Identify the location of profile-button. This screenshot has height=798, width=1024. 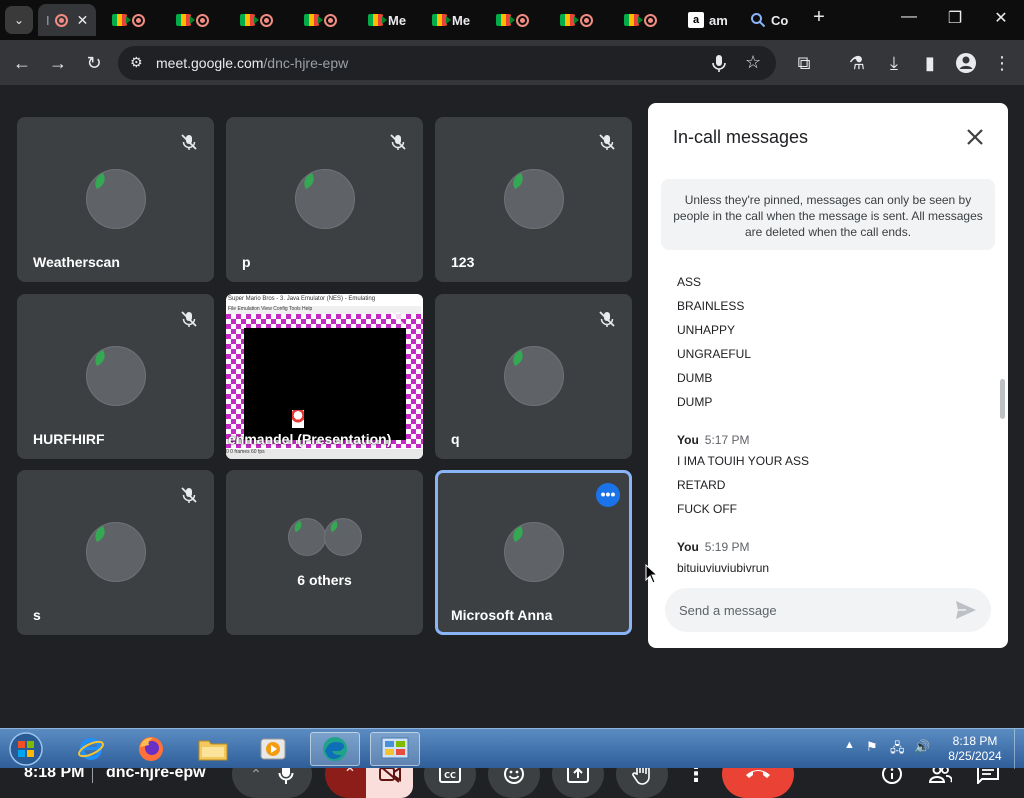
(966, 65).